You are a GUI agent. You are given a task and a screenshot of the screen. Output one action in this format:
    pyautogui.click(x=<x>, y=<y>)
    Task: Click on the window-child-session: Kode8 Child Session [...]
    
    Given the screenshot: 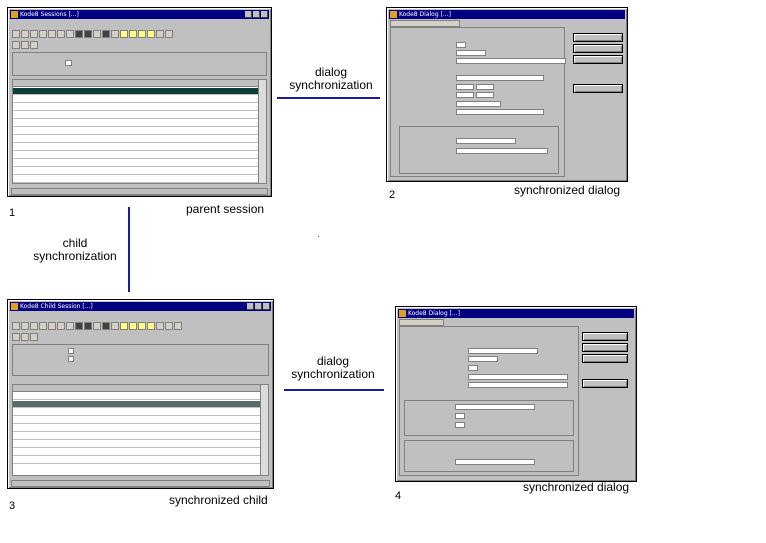 What is the action you would take?
    pyautogui.click(x=140, y=394)
    